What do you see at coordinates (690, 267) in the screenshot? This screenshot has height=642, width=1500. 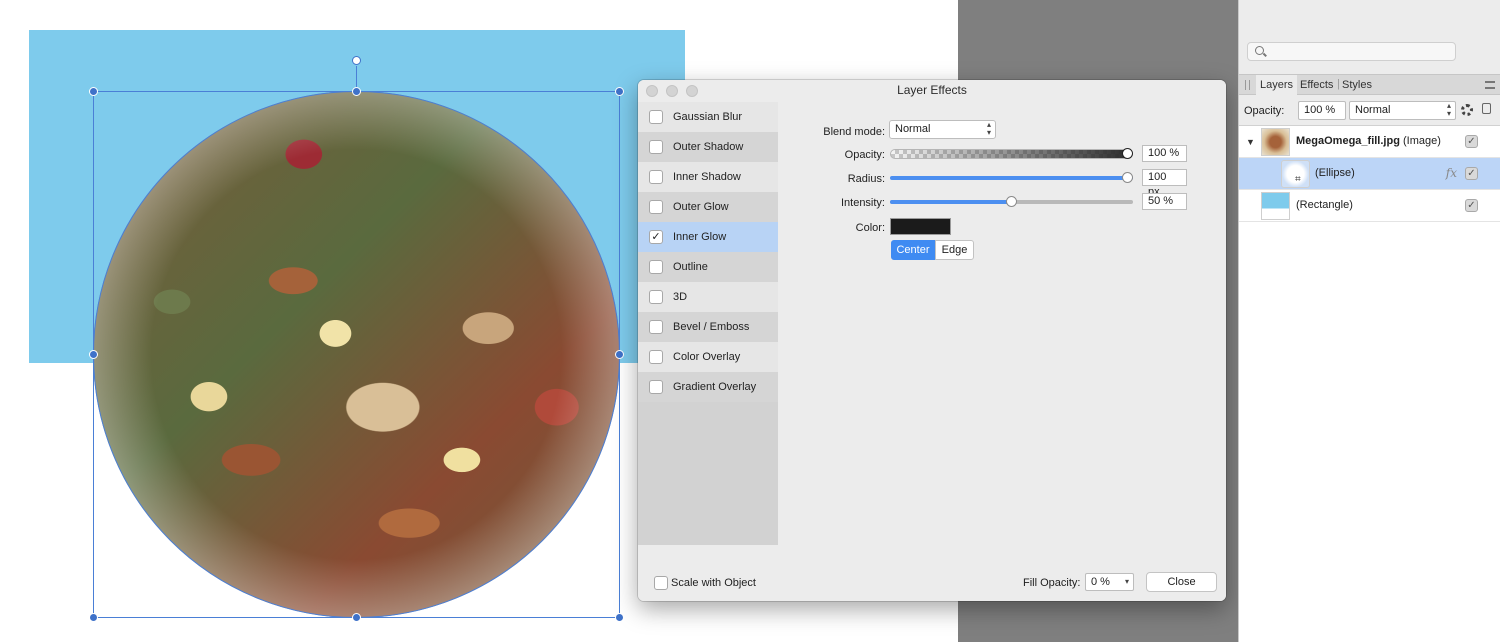 I see `effect-label: Outline` at bounding box center [690, 267].